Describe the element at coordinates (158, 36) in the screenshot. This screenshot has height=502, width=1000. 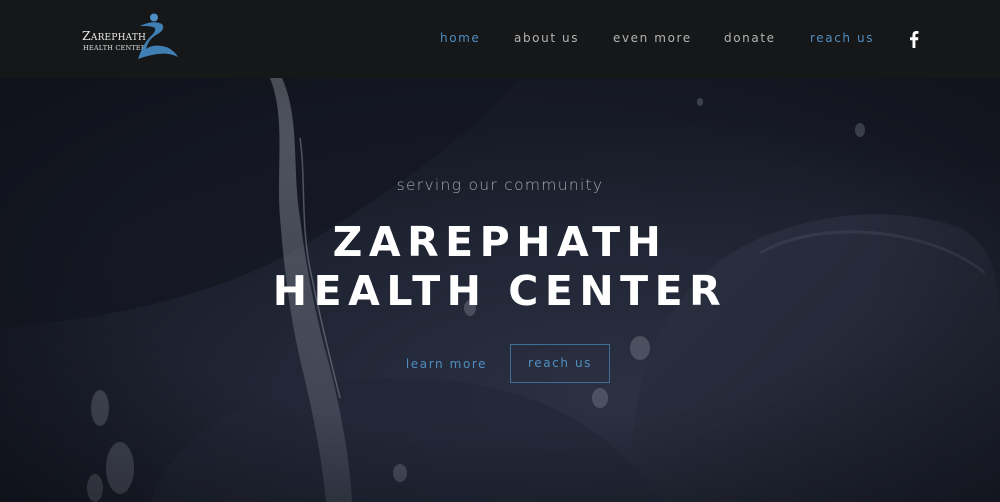
I see `logo-figure-icon` at that location.